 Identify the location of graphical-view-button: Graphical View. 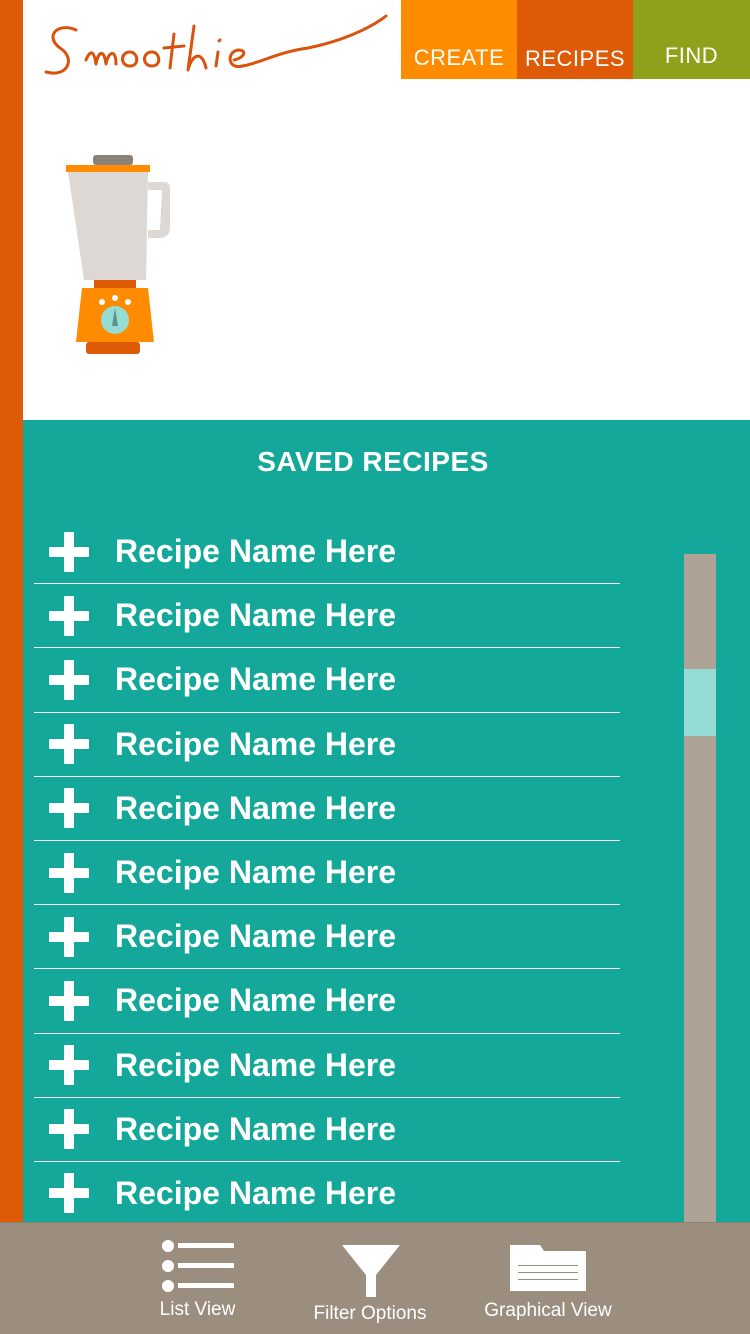
(548, 1278).